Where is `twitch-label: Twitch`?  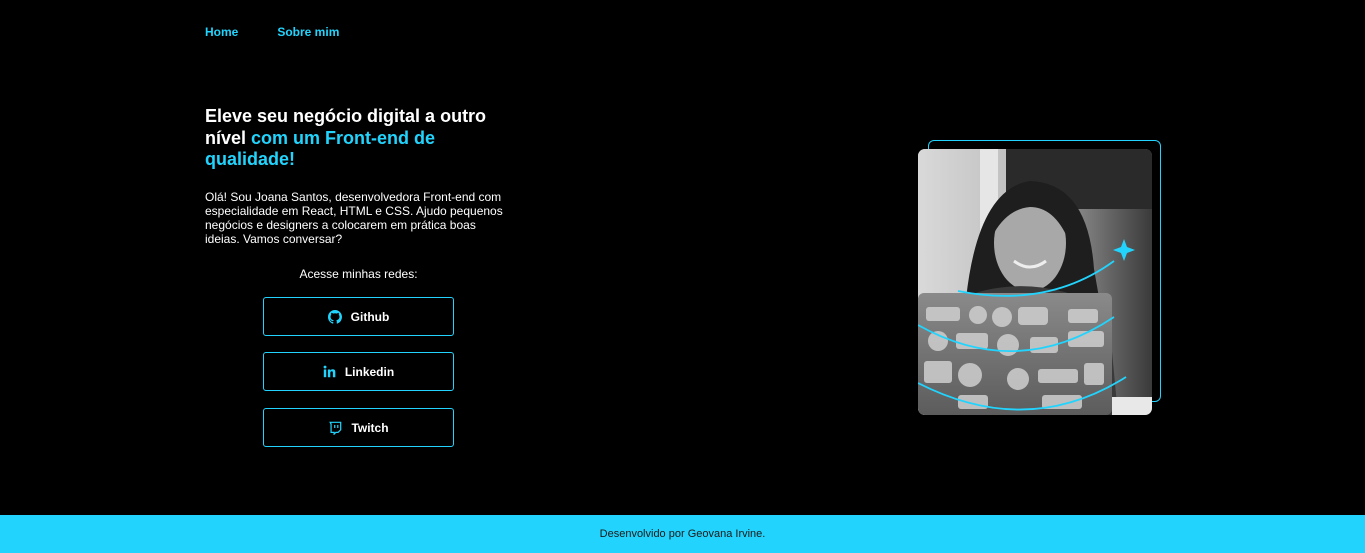
twitch-label: Twitch is located at coordinates (370, 427).